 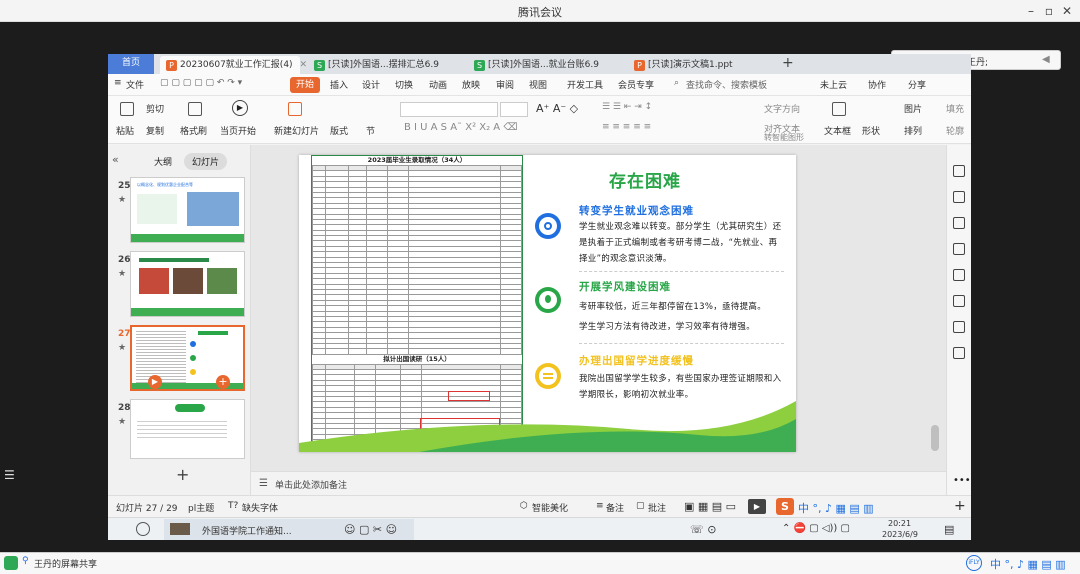 What do you see at coordinates (135, 84) in the screenshot?
I see `menu-file: 文件` at bounding box center [135, 84].